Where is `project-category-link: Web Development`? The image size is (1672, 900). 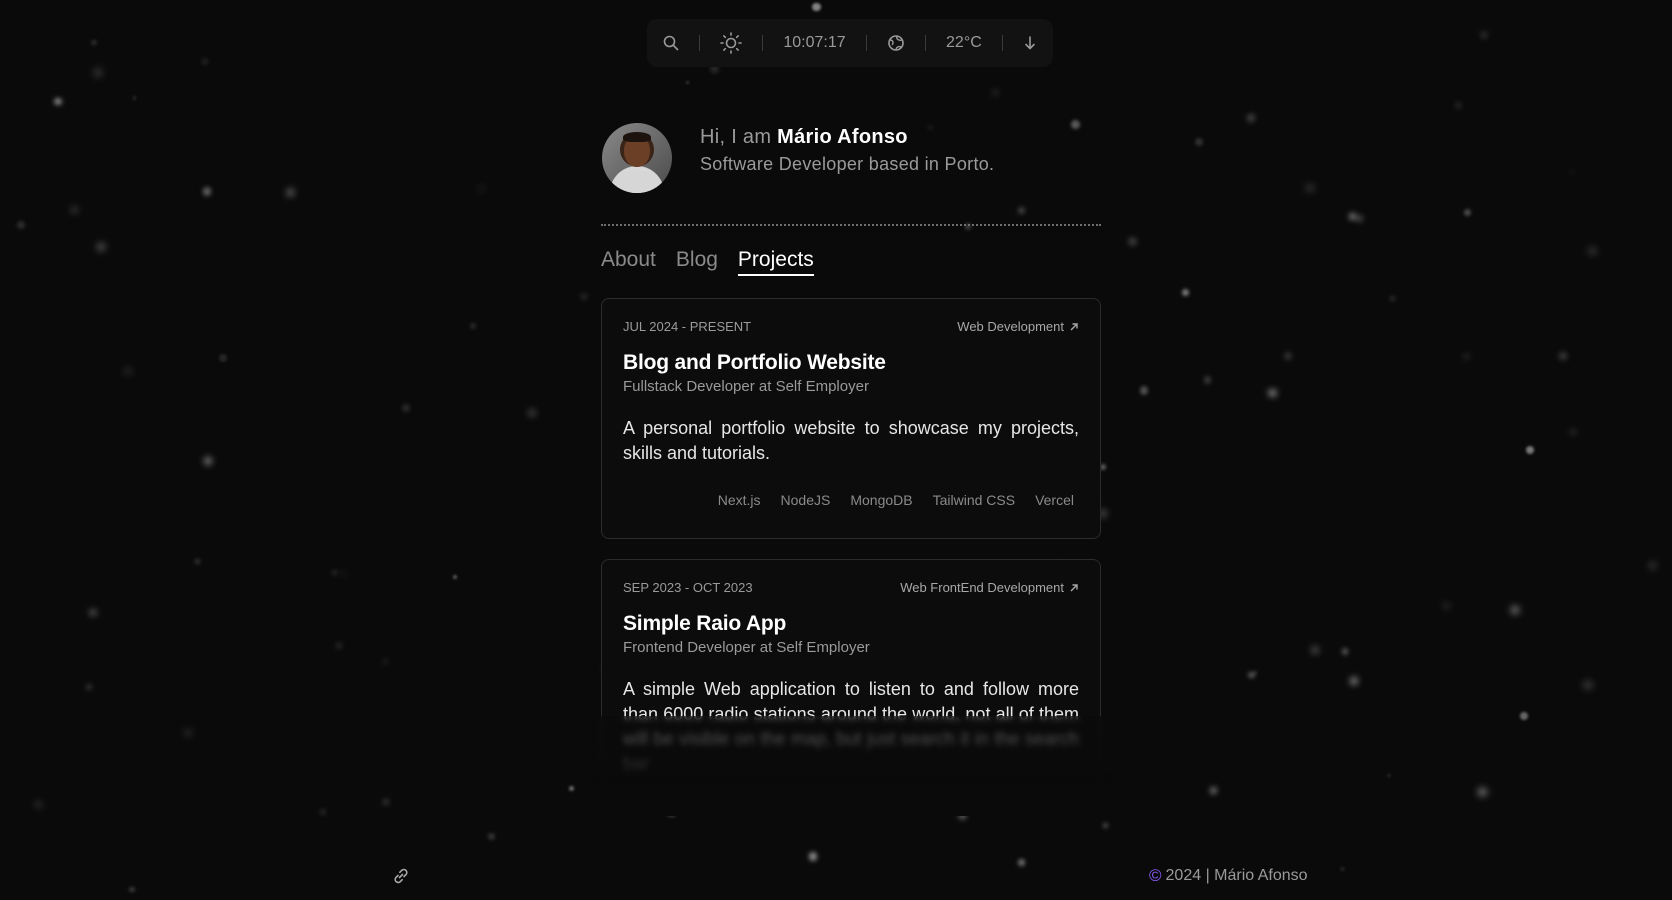 project-category-link: Web Development is located at coordinates (1018, 326).